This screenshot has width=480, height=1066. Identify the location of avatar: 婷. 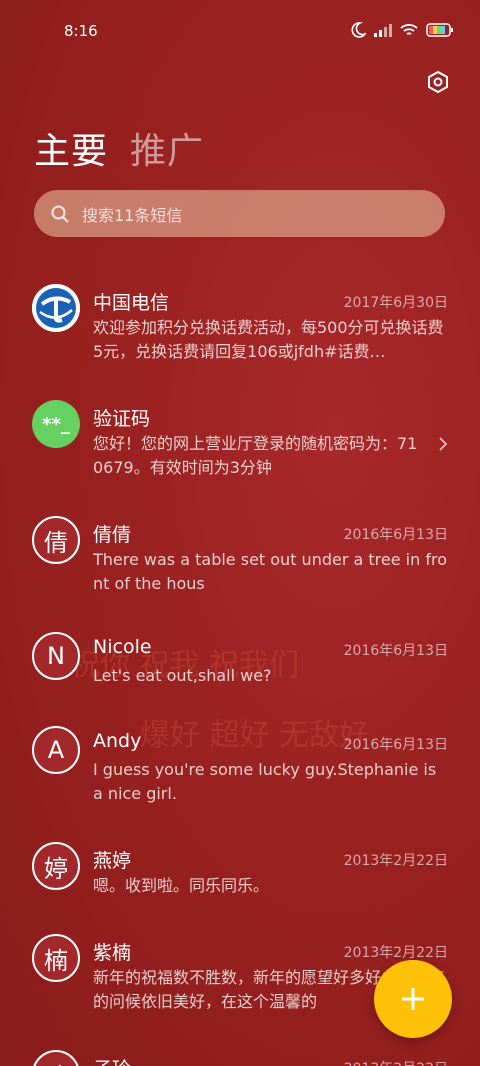
(56, 866).